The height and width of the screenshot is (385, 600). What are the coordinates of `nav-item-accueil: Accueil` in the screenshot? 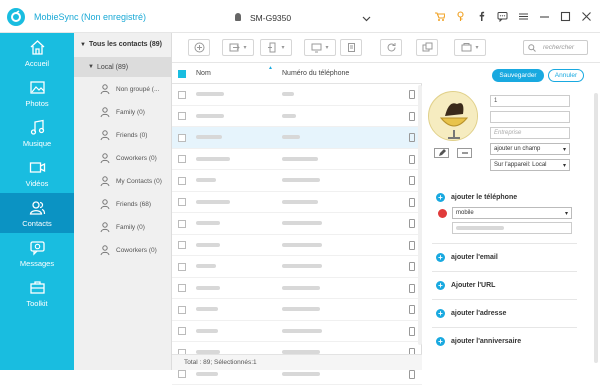 It's located at (37, 53).